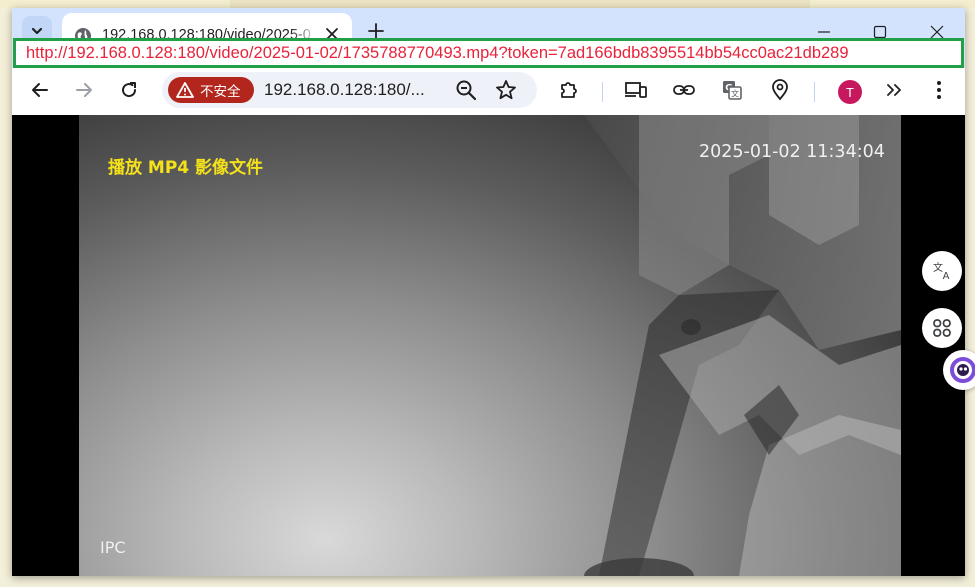 The image size is (975, 587). Describe the element at coordinates (186, 168) in the screenshot. I see `video-title-overlay: 播放 MP4 影像文件` at that location.